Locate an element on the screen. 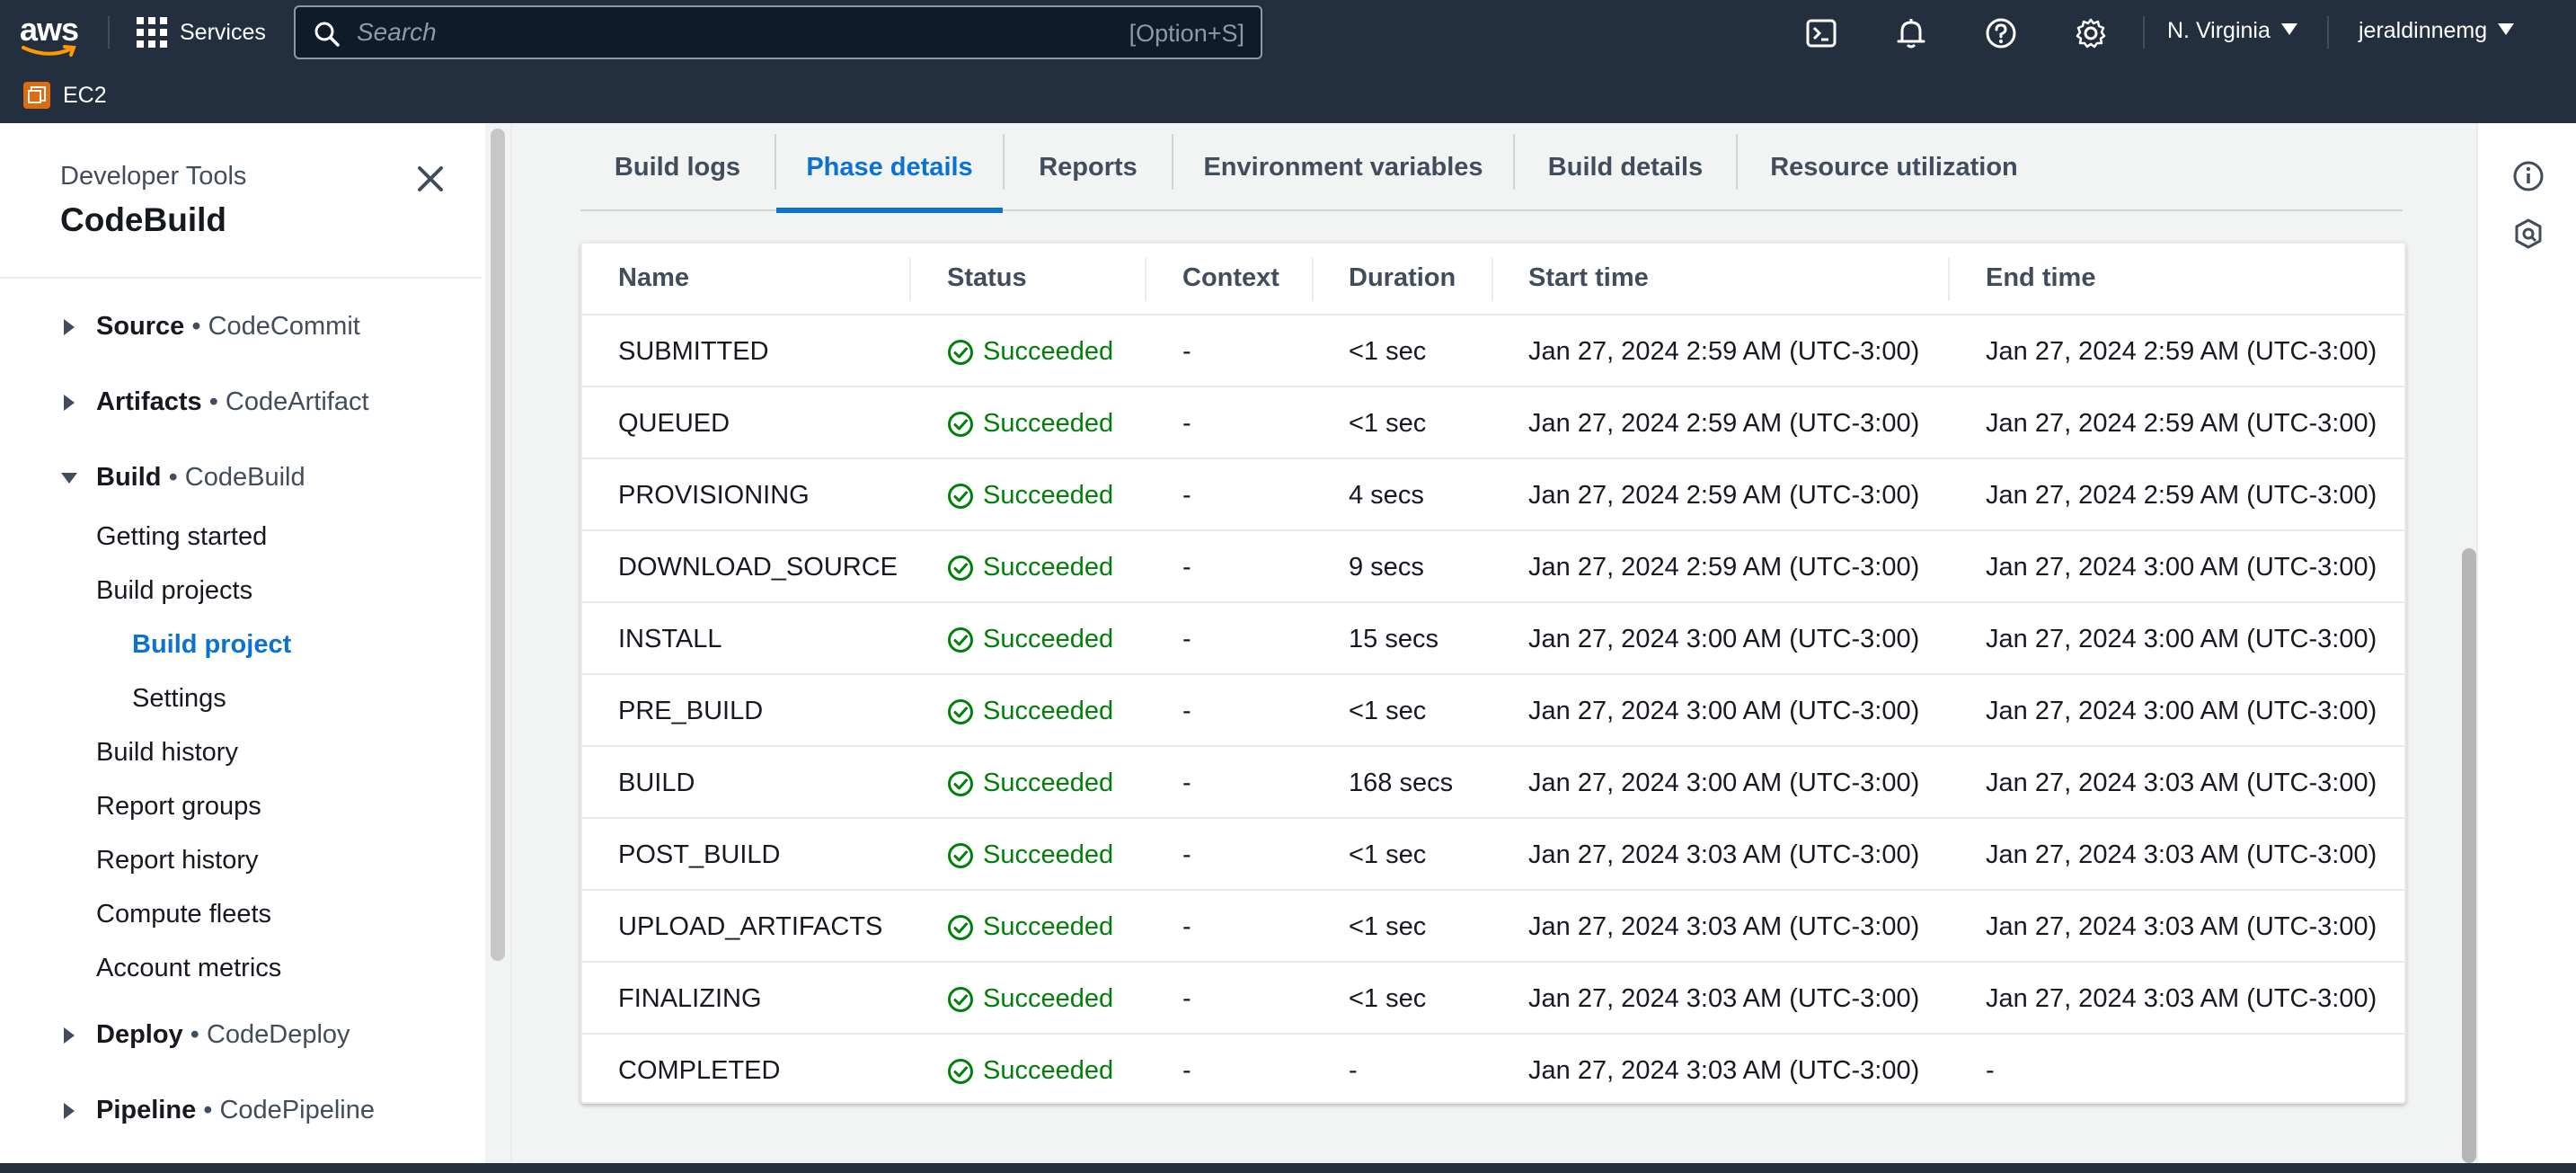 The height and width of the screenshot is (1173, 2576). sidebar-item-report-history: Report history is located at coordinates (177, 860).